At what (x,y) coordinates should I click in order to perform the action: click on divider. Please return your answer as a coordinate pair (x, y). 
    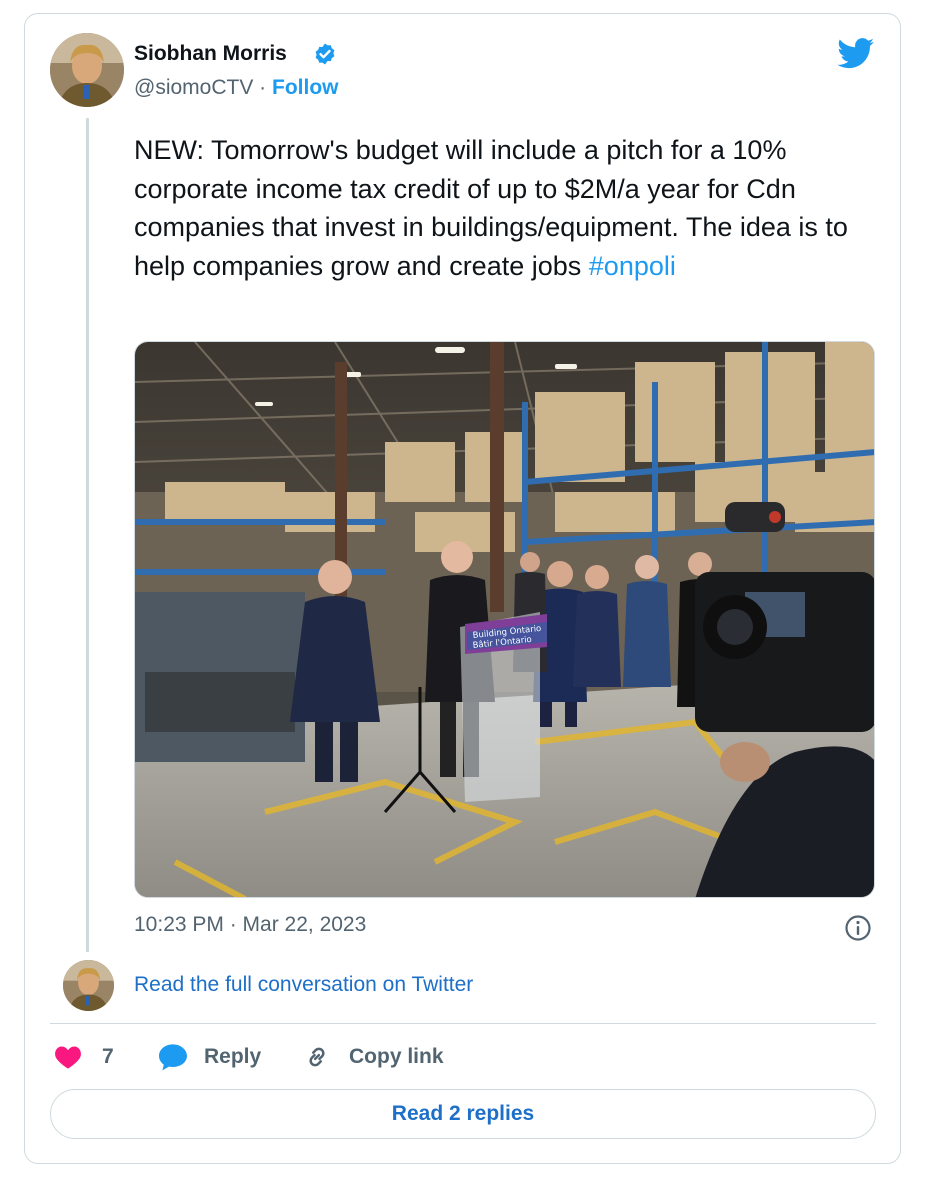
    Looking at the image, I should click on (463, 1023).